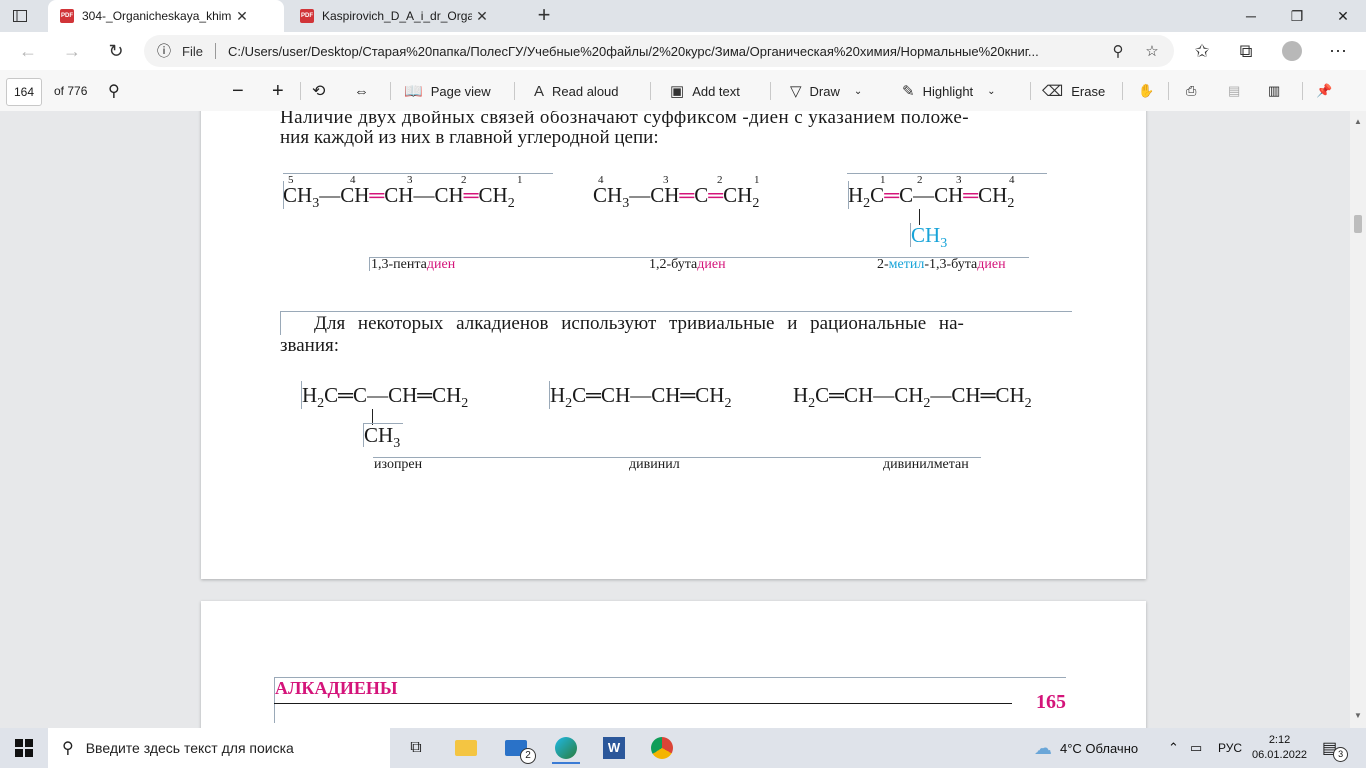 Image resolution: width=1366 pixels, height=768 pixels. I want to click on zoom-out-button: −, so click(238, 91).